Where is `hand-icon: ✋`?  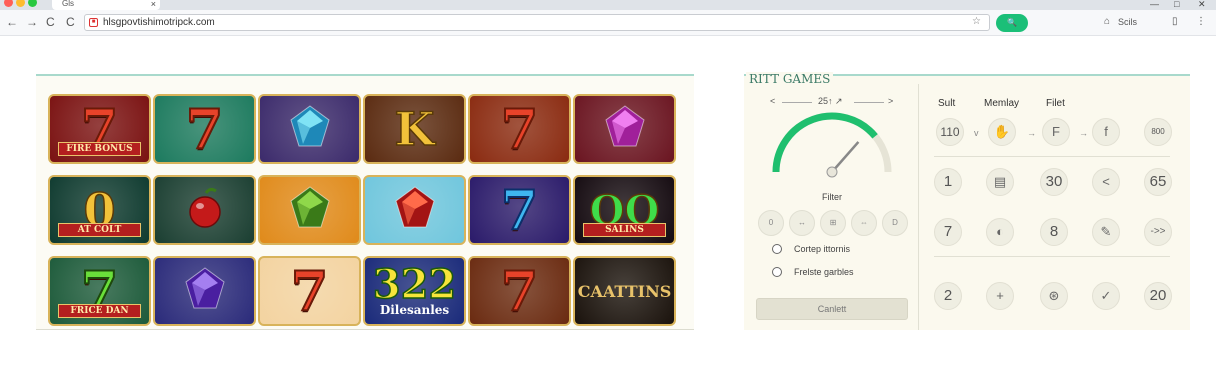
hand-icon: ✋ is located at coordinates (1002, 132).